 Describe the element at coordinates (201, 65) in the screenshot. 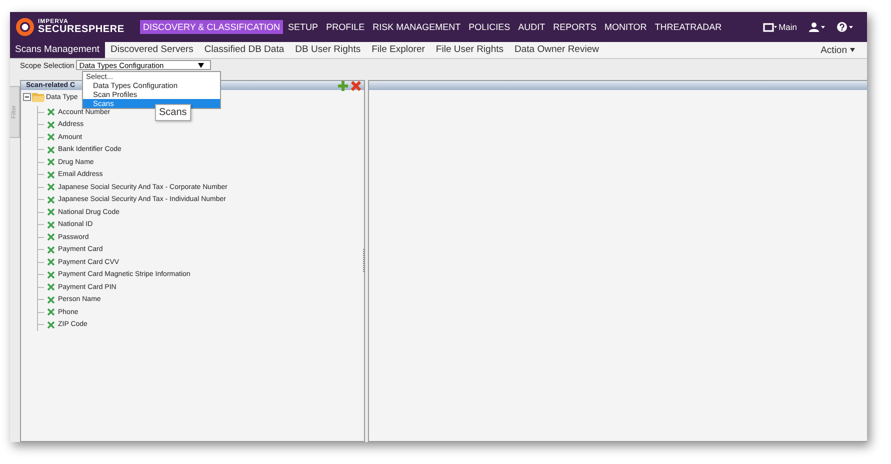

I see `dropdown-arrow-icon` at that location.